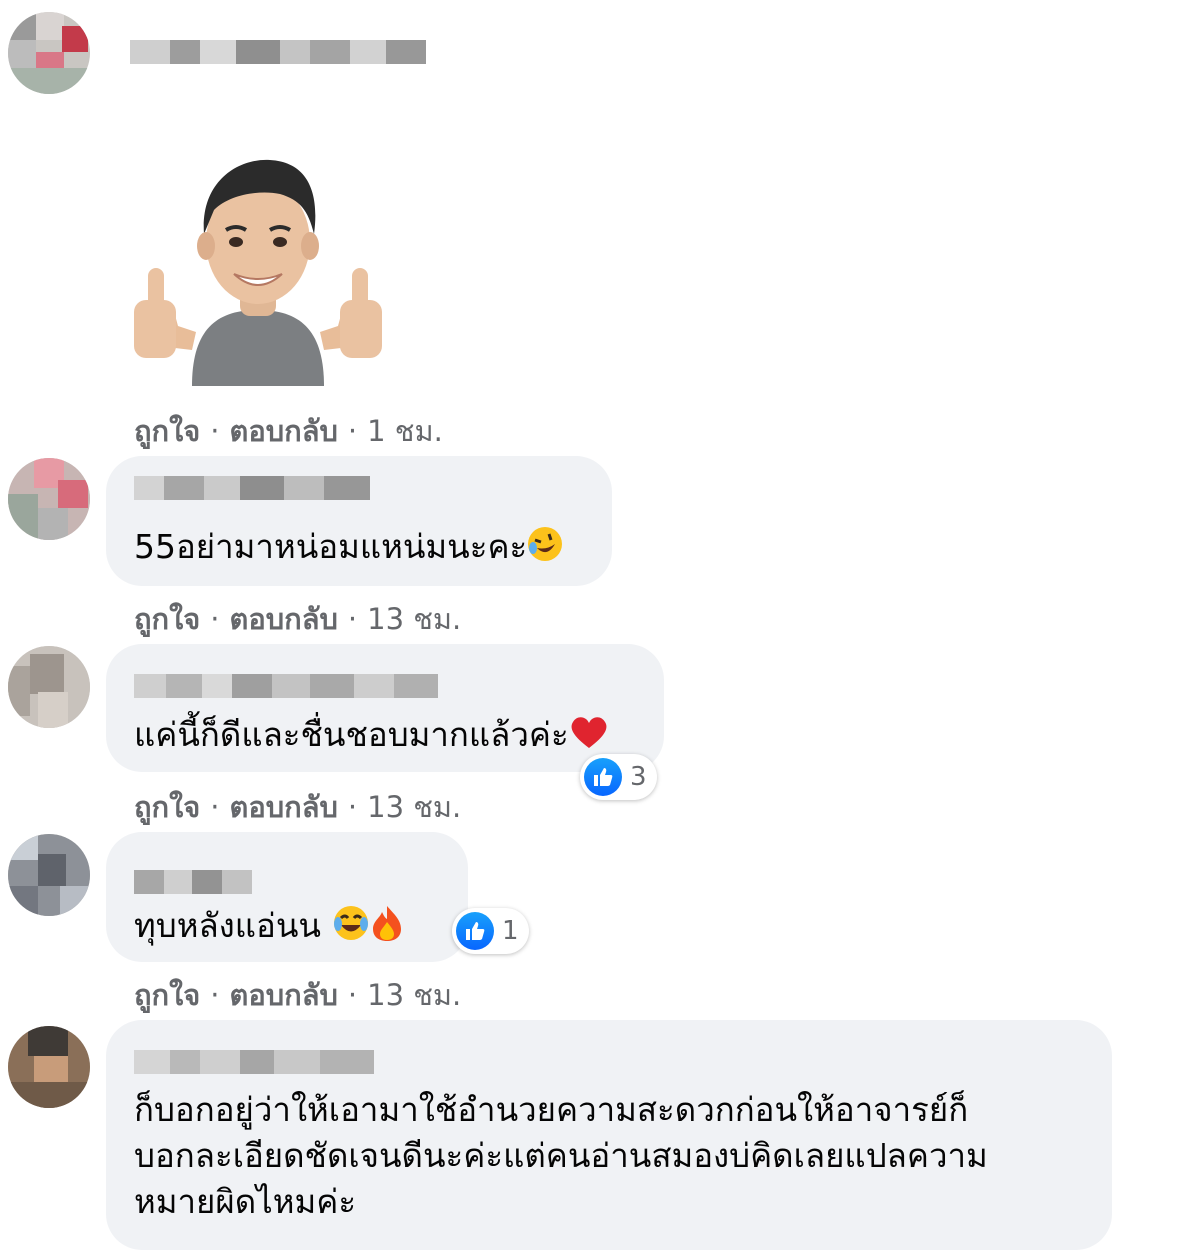 The height and width of the screenshot is (1250, 1200). I want to click on red-heart-emoji, so click(589, 736).